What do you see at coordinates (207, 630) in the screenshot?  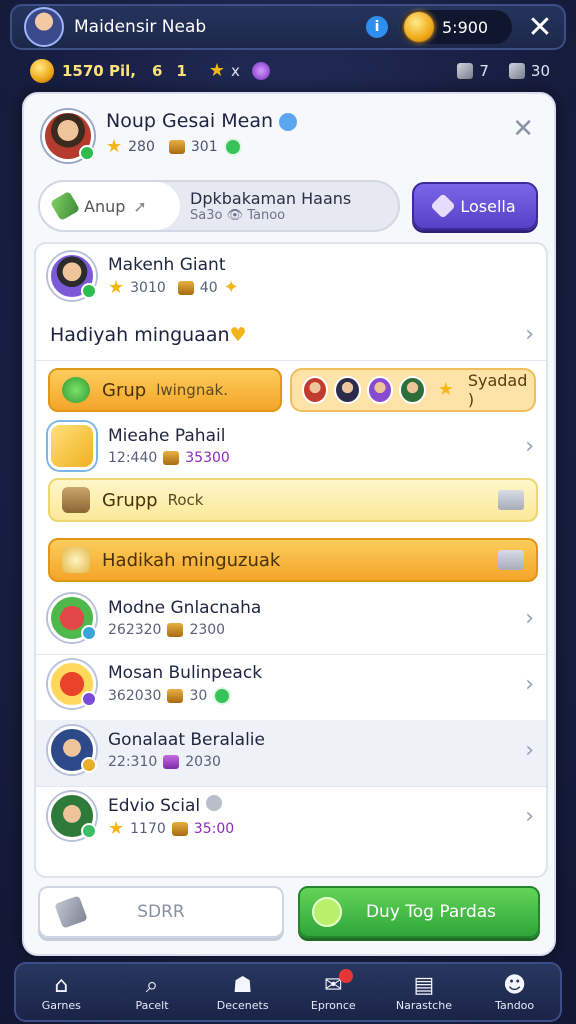 I see `item-value2: 2300` at bounding box center [207, 630].